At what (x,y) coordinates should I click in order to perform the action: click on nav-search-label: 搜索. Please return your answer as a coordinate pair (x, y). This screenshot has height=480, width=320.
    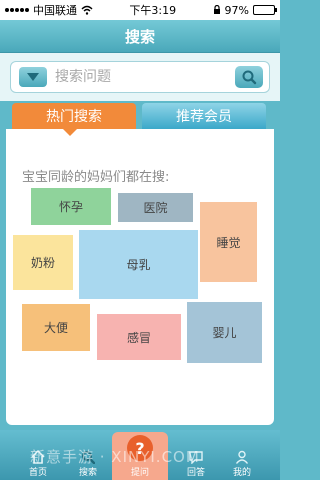
    Looking at the image, I should click on (87, 473).